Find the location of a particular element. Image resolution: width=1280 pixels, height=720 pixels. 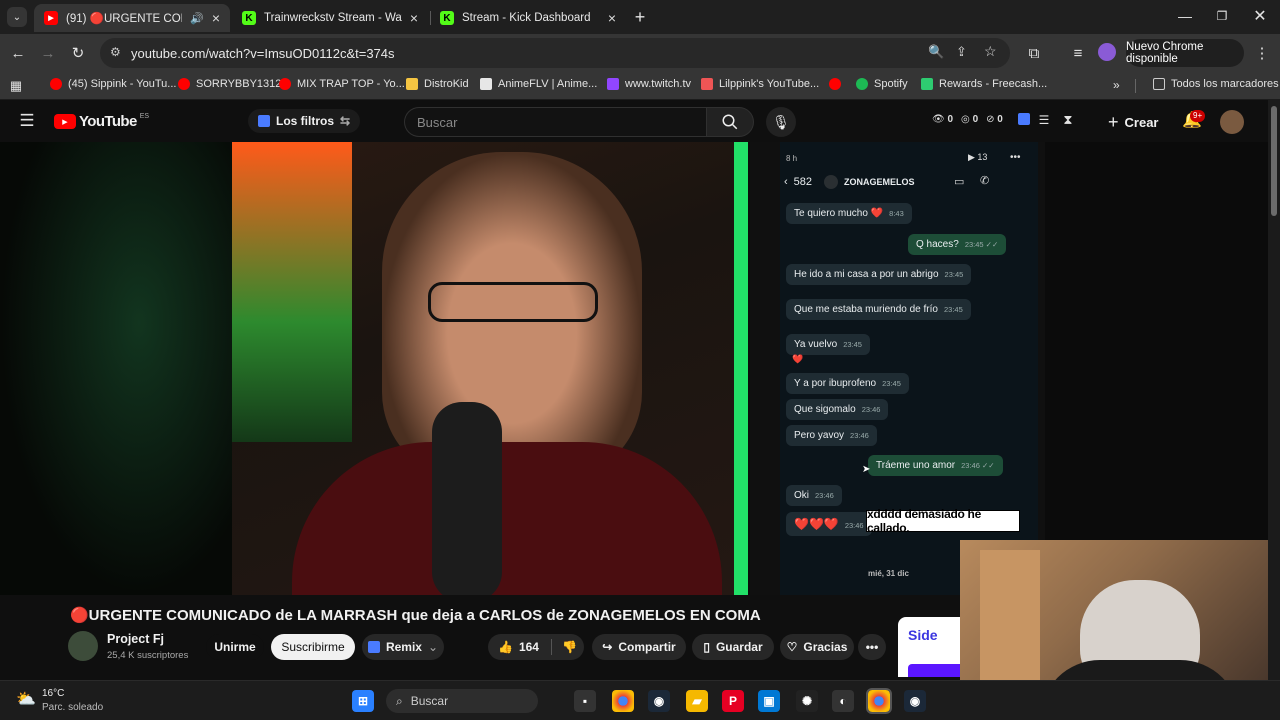

extensions-icon: ⧉ is located at coordinates (1034, 53).